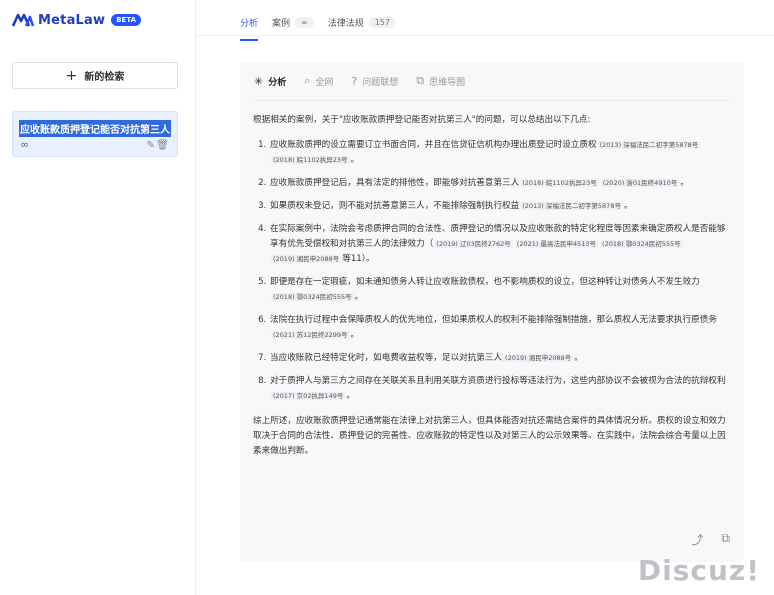 The image size is (774, 595). Describe the element at coordinates (485, 35) in the screenshot. I see `top-divider` at that location.